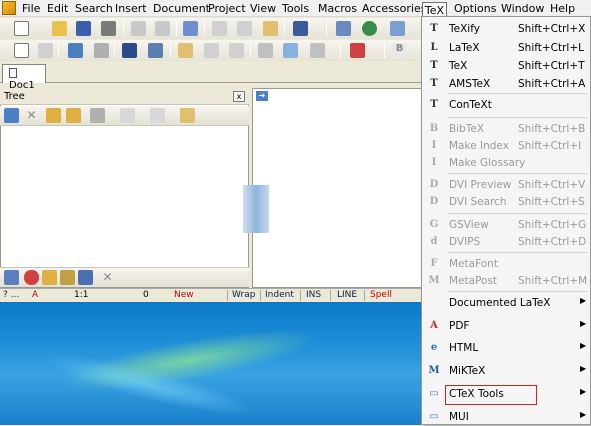 The image size is (591, 426). What do you see at coordinates (138, 28) in the screenshot?
I see `undo-icon` at bounding box center [138, 28].